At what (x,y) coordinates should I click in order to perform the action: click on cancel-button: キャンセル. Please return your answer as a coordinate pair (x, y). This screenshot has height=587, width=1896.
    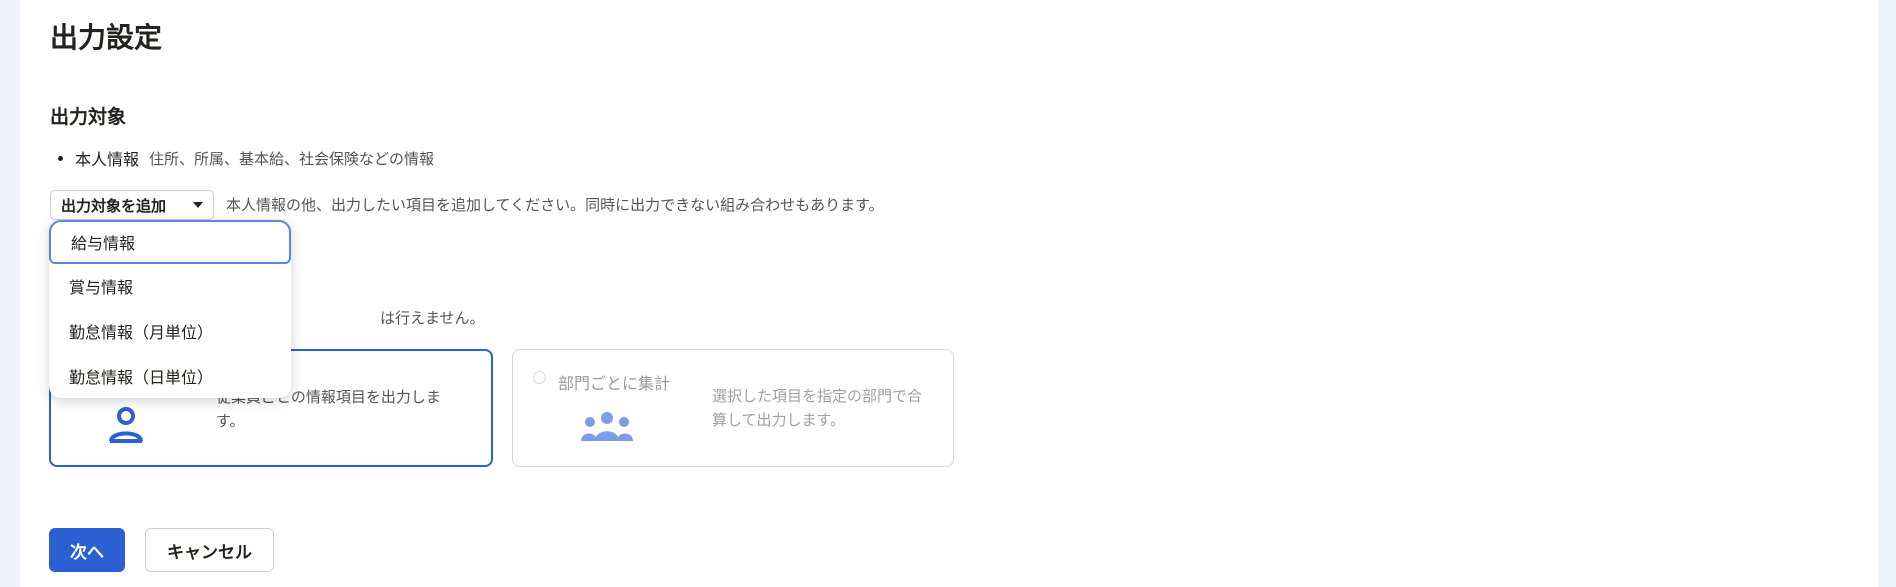
    Looking at the image, I should click on (209, 550).